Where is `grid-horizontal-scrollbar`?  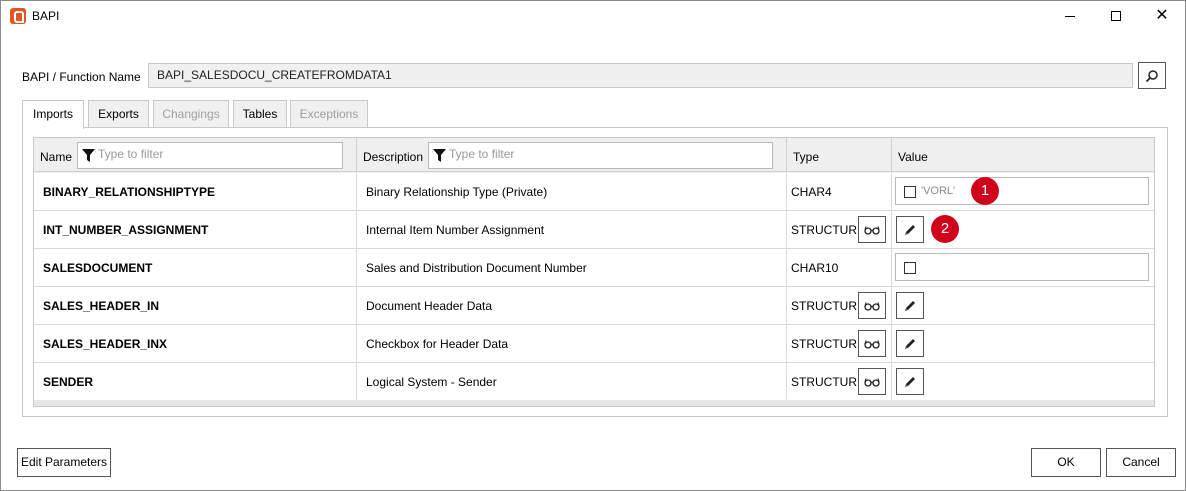
grid-horizontal-scrollbar is located at coordinates (594, 403).